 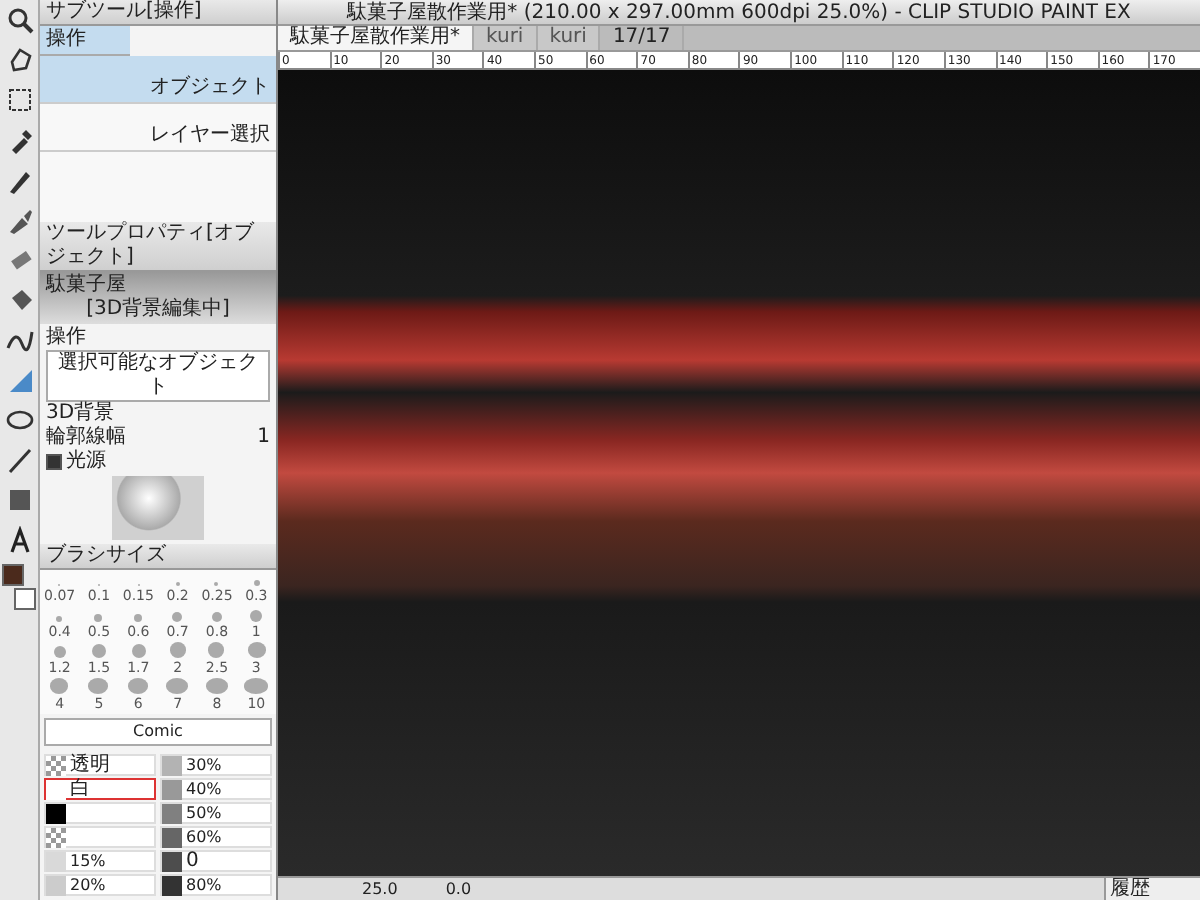 What do you see at coordinates (100, 765) in the screenshot?
I see `color-swatch: 透明` at bounding box center [100, 765].